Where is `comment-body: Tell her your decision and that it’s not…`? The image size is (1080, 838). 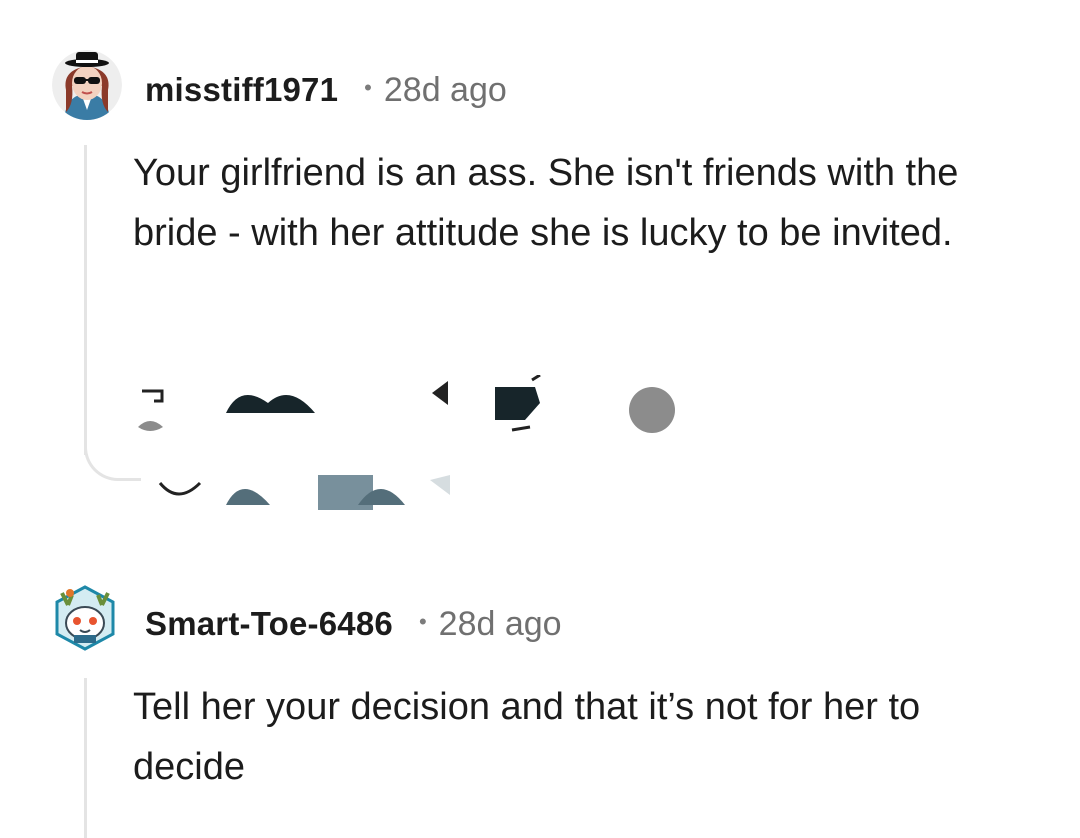
comment-body: Tell her your decision and that it’s not… is located at coordinates (527, 737).